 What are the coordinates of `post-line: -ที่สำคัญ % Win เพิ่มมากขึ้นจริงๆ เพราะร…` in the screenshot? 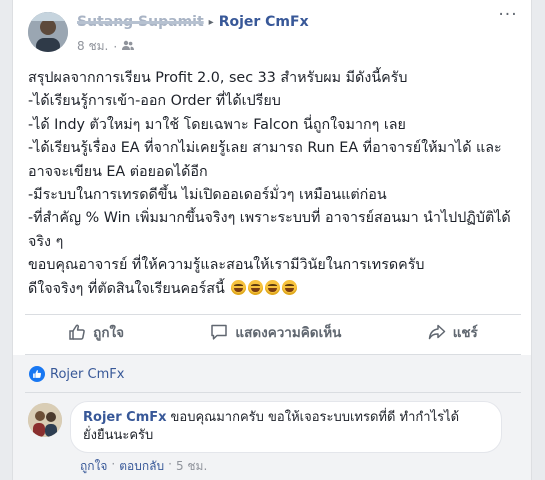 It's located at (269, 230).